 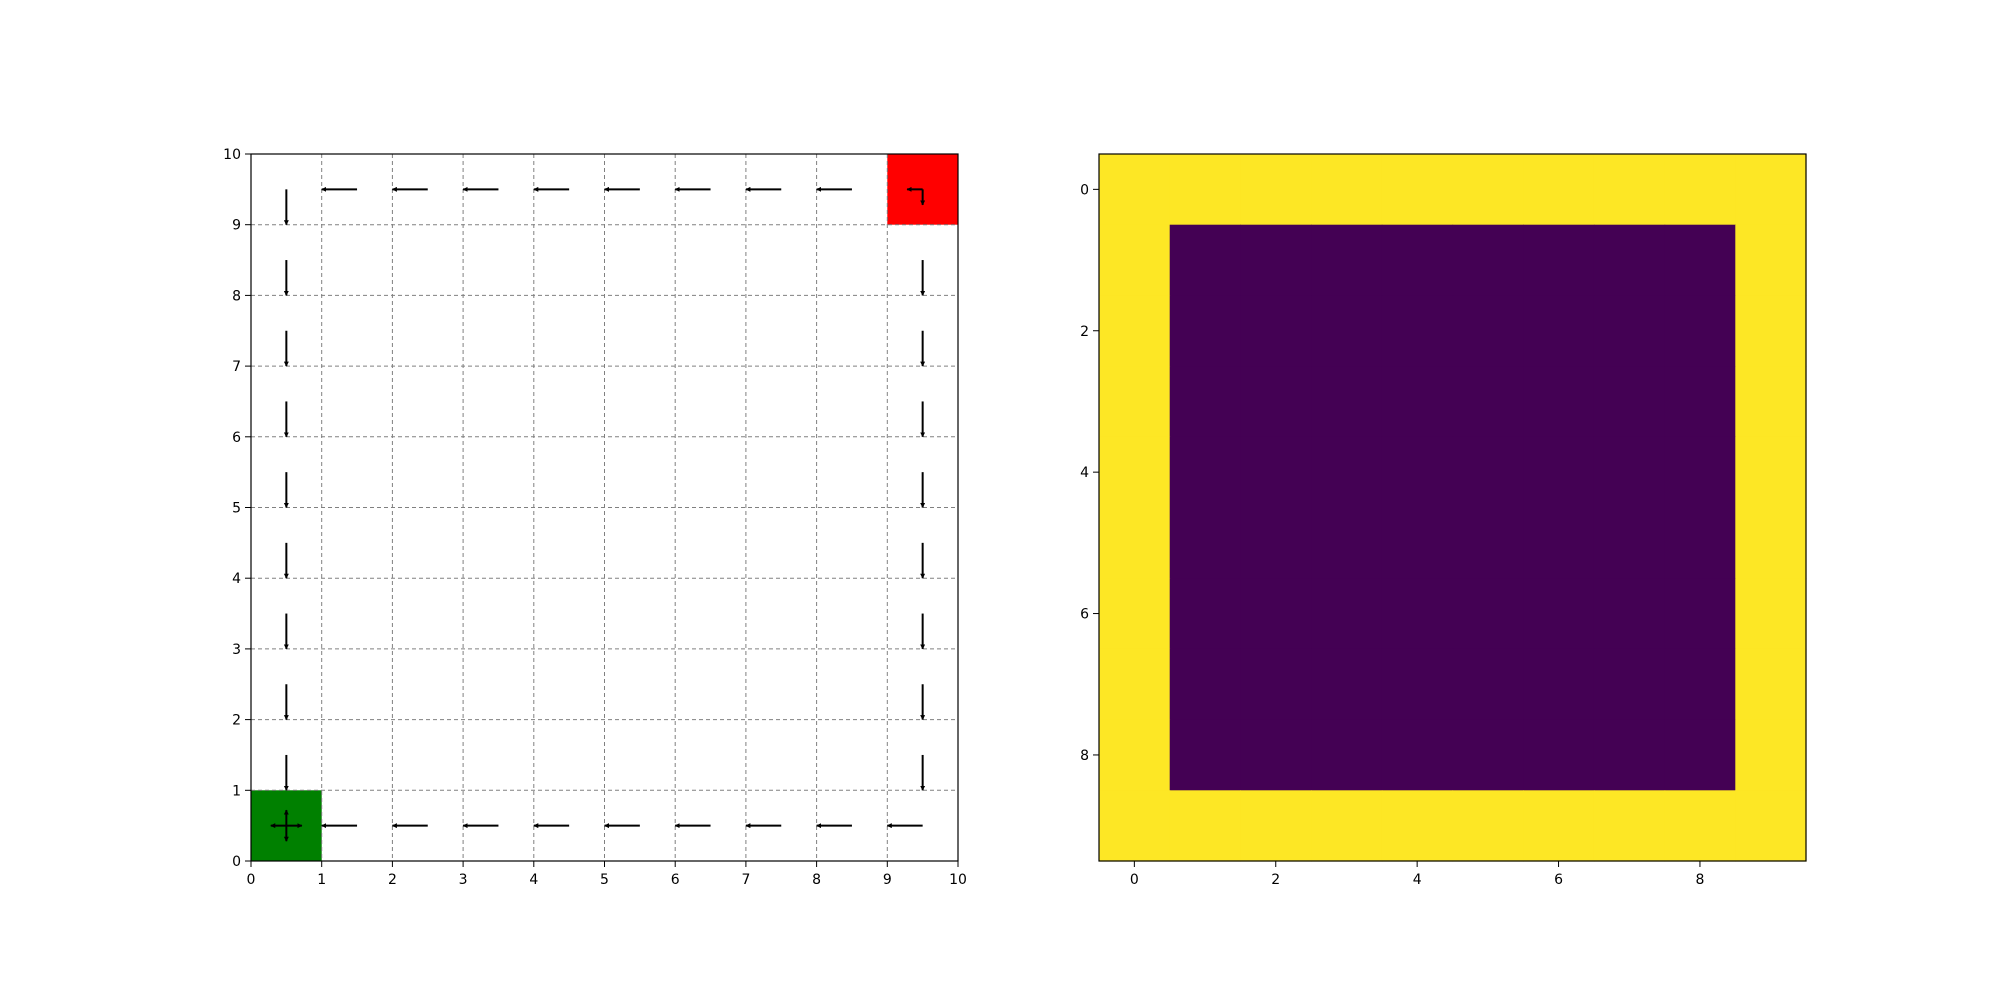 What do you see at coordinates (232, 155) in the screenshot?
I see `y-tick-label: 10` at bounding box center [232, 155].